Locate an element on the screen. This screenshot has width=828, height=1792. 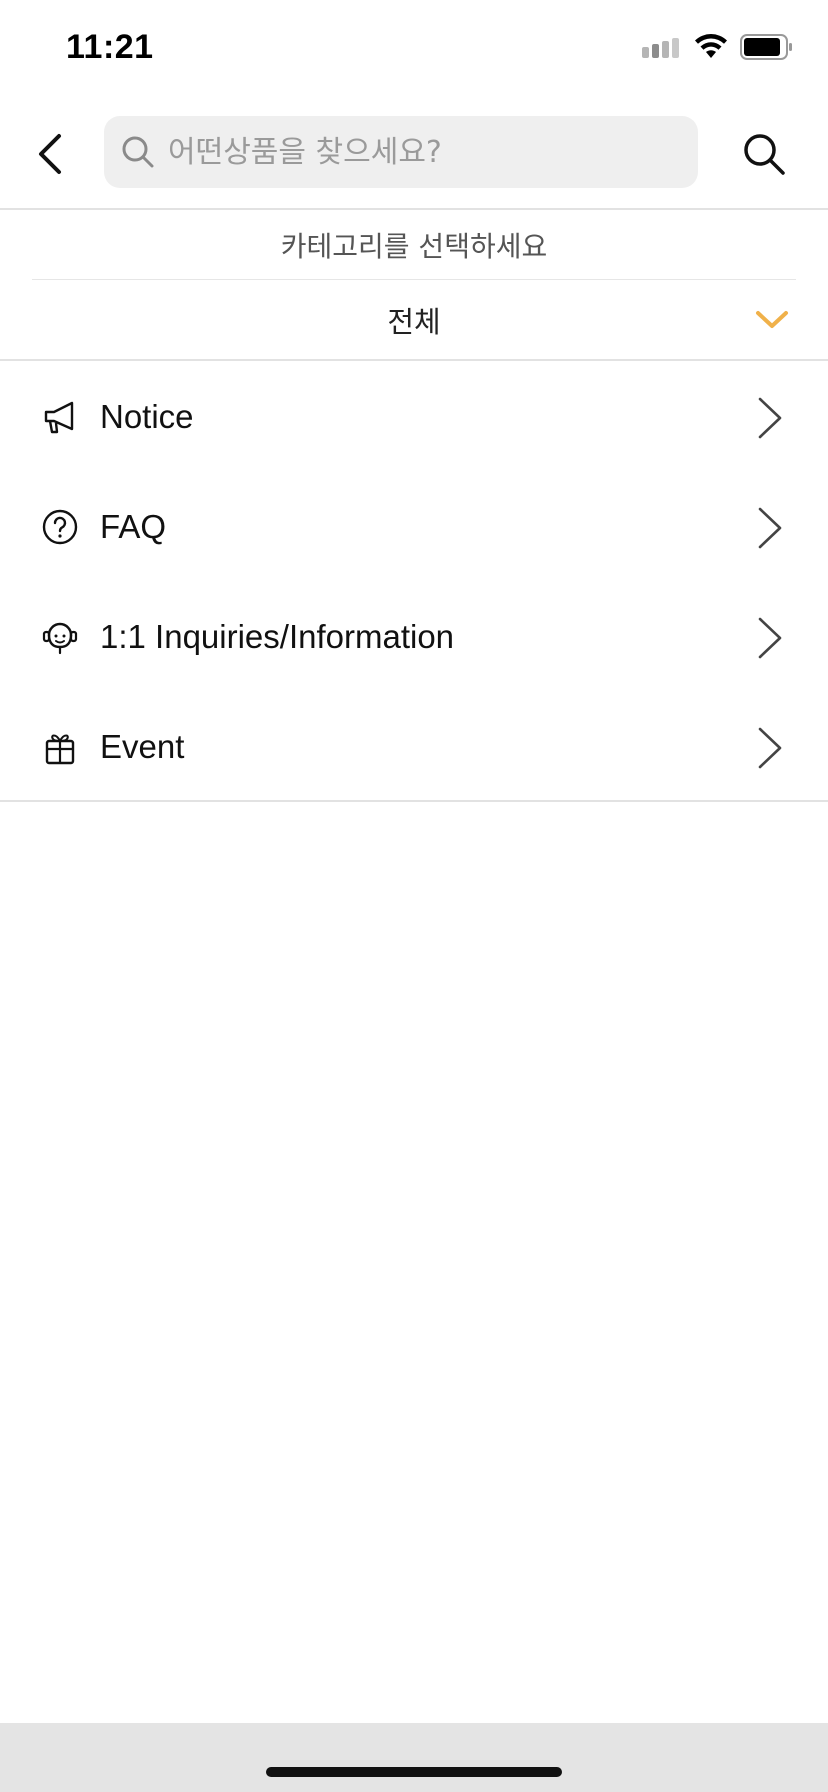
menu-item-event: Event is located at coordinates (414, 747).